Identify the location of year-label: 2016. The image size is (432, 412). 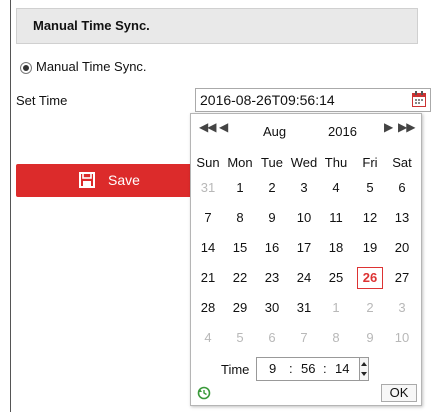
(342, 131).